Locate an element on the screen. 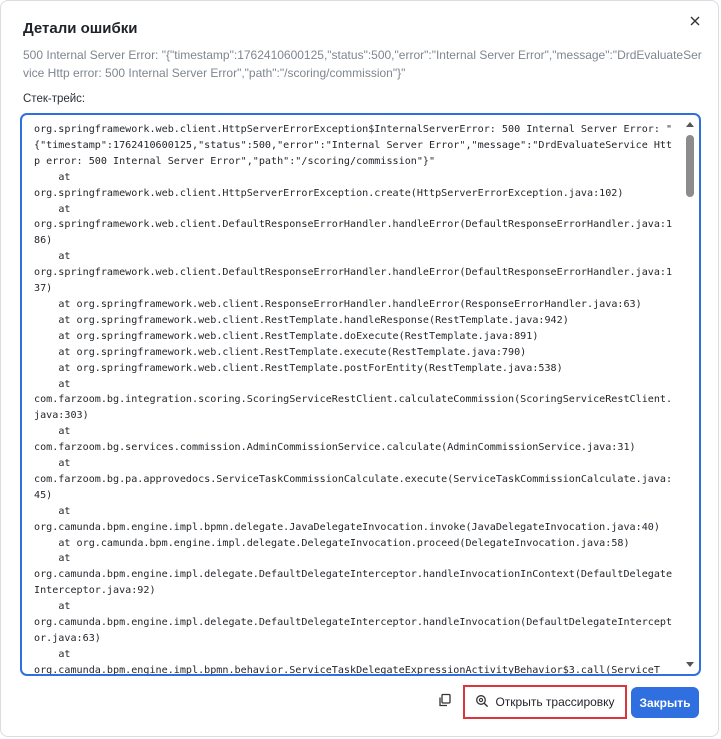 The height and width of the screenshot is (739, 721). close-dialog-button is located at coordinates (695, 22).